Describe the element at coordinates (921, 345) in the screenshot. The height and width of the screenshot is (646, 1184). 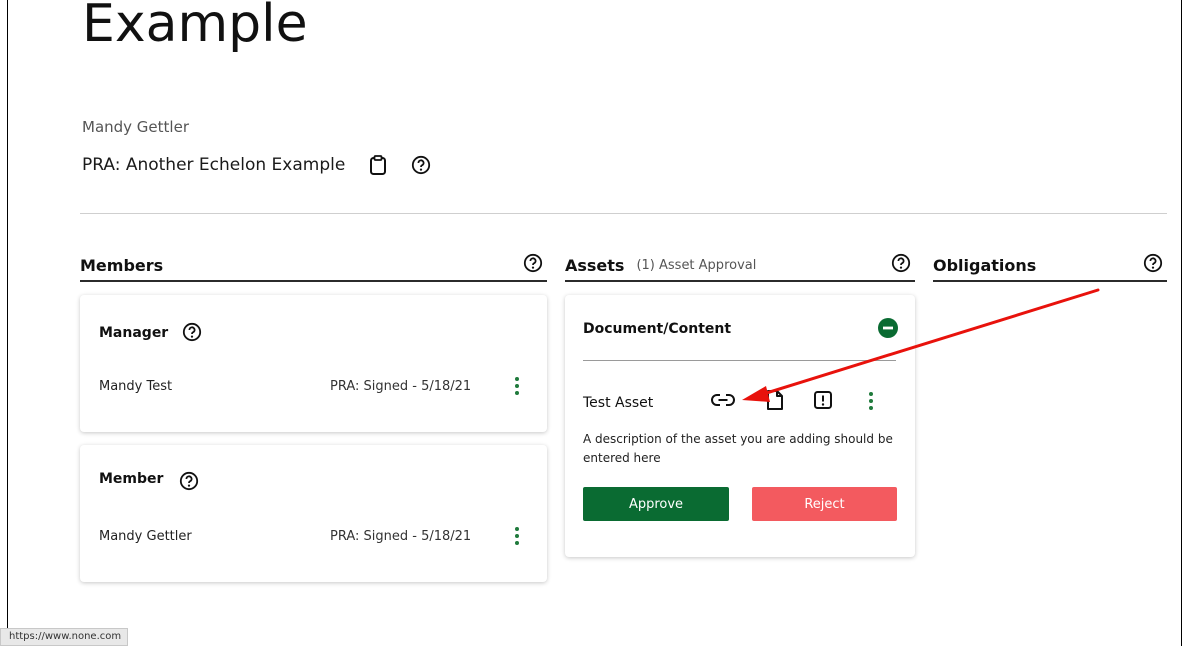
I see `annotation-arrow` at that location.